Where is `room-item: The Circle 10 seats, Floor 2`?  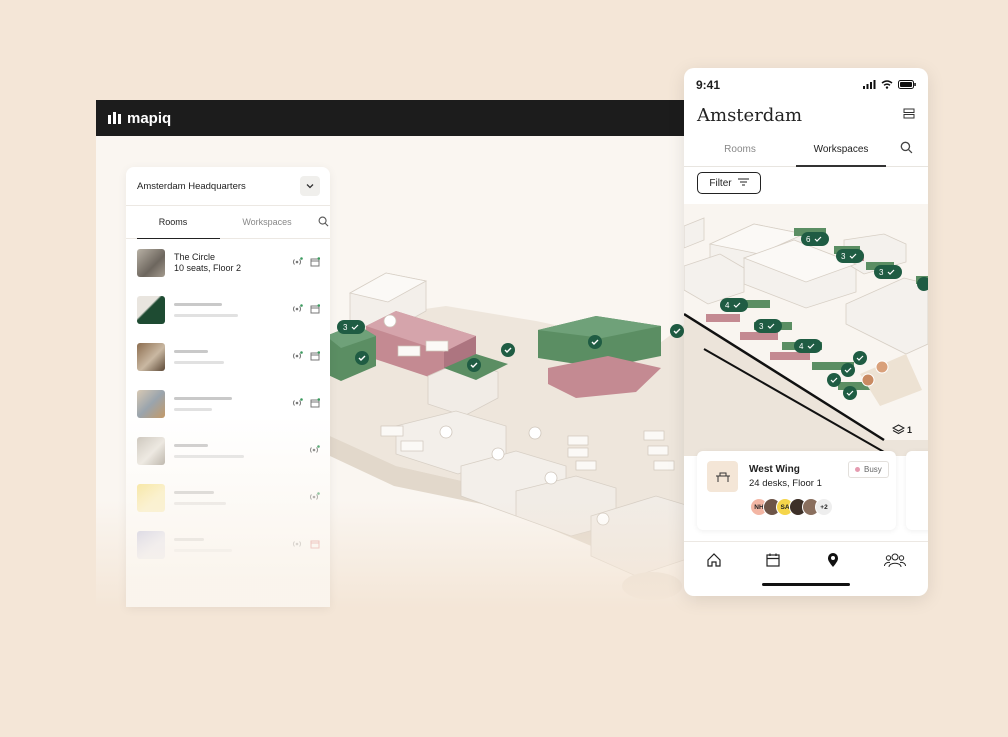 room-item: The Circle 10 seats, Floor 2 is located at coordinates (228, 262).